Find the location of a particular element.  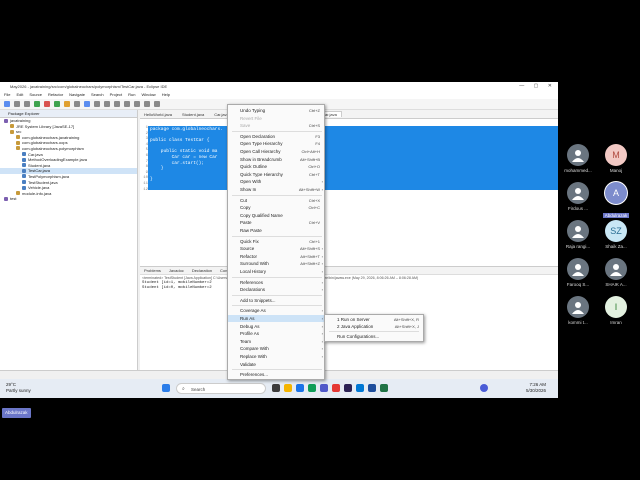

menu-item-source: Source is located at coordinates (35, 94).